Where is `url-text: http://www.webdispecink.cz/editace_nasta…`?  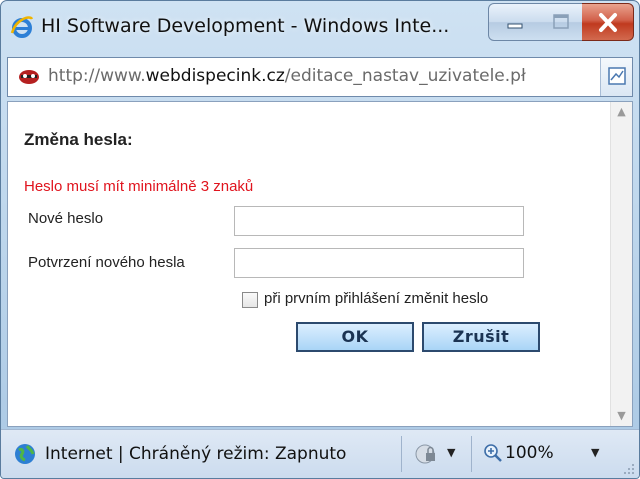 url-text: http://www.webdispecink.cz/editace_nasta… is located at coordinates (322, 78).